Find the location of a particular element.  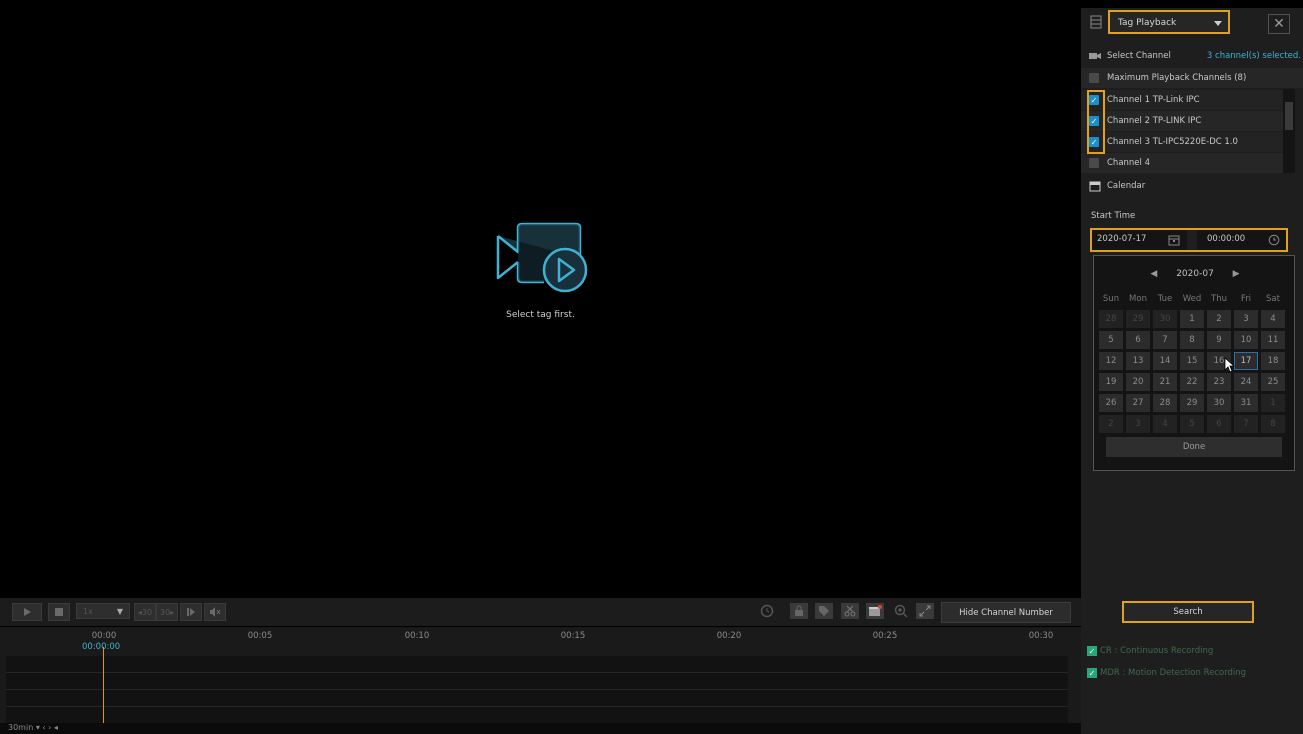

channel-label: Channel 2 TP-LINK IPC is located at coordinates (1154, 121).